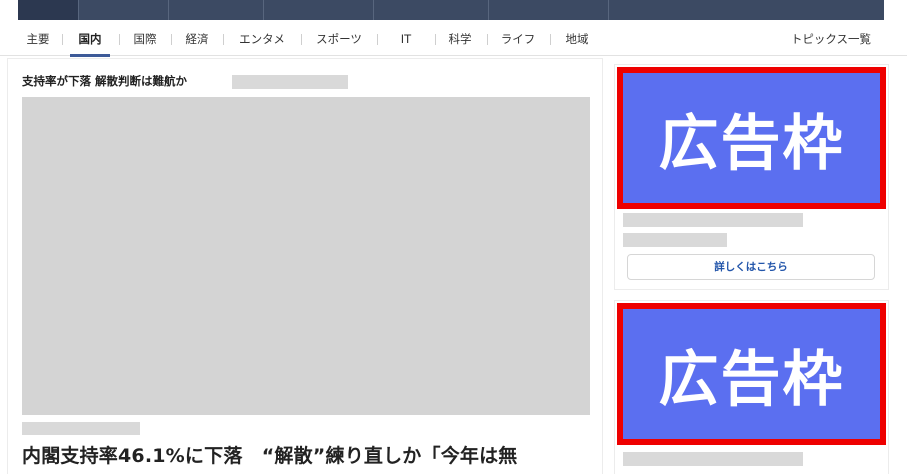 This screenshot has height=474, width=907. Describe the element at coordinates (197, 39) in the screenshot. I see `category-tab-economy: 経済` at that location.